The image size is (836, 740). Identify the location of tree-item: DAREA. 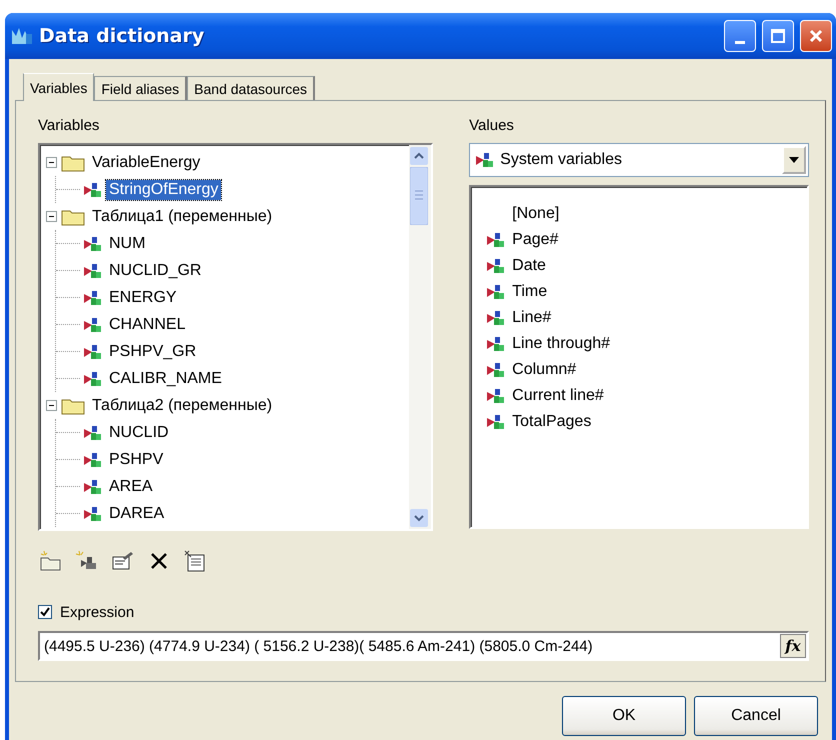
(137, 514).